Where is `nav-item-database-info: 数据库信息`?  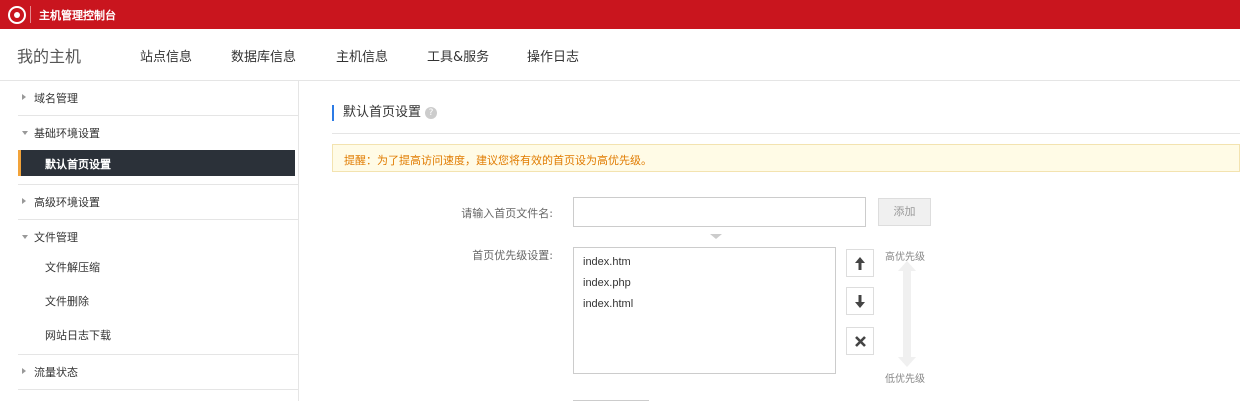 nav-item-database-info: 数据库信息 is located at coordinates (263, 55).